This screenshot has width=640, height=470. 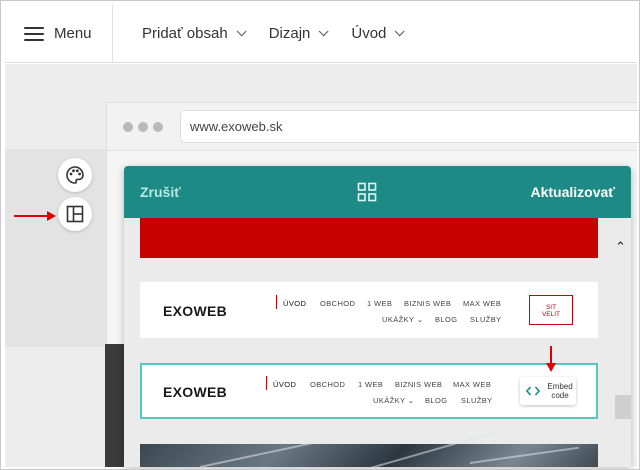 I want to click on hamburger-icon, so click(x=34, y=33).